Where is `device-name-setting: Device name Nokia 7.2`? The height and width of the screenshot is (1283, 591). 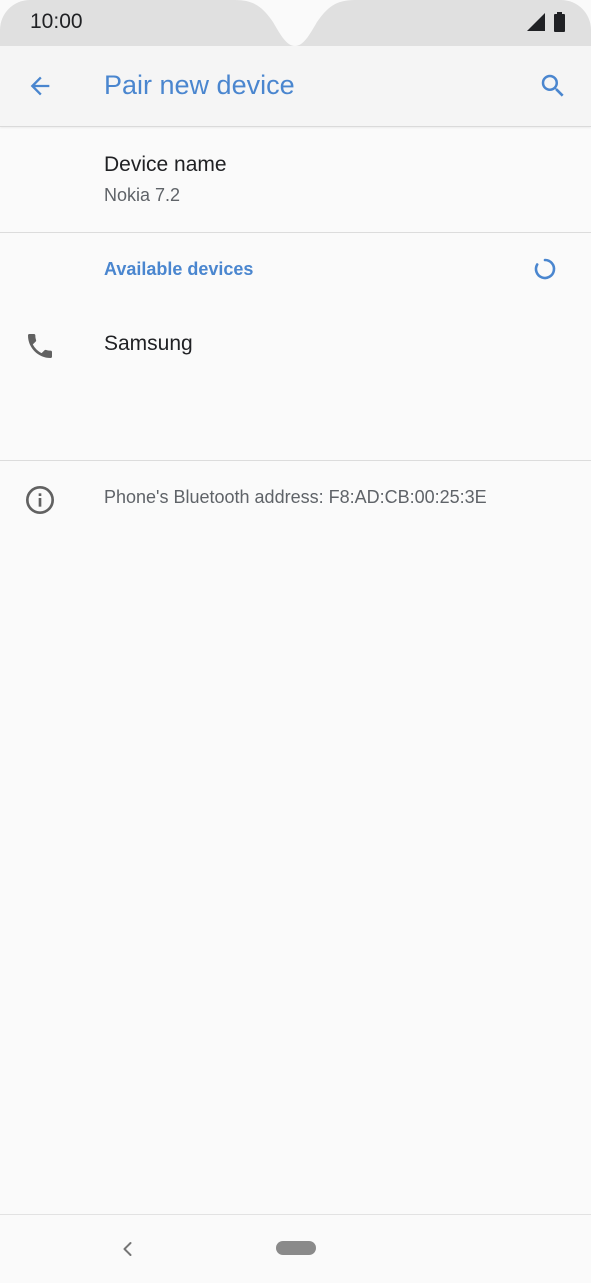
device-name-setting: Device name Nokia 7.2 is located at coordinates (295, 179).